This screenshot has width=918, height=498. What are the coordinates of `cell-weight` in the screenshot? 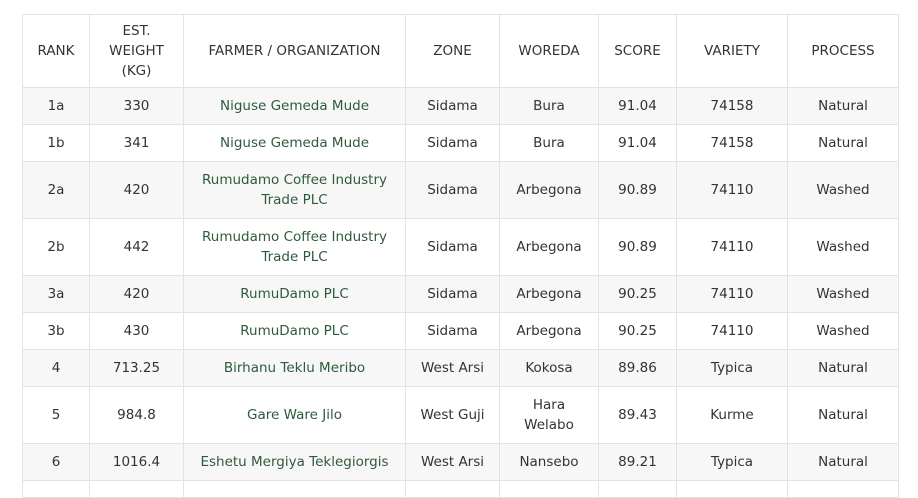 It's located at (136, 489).